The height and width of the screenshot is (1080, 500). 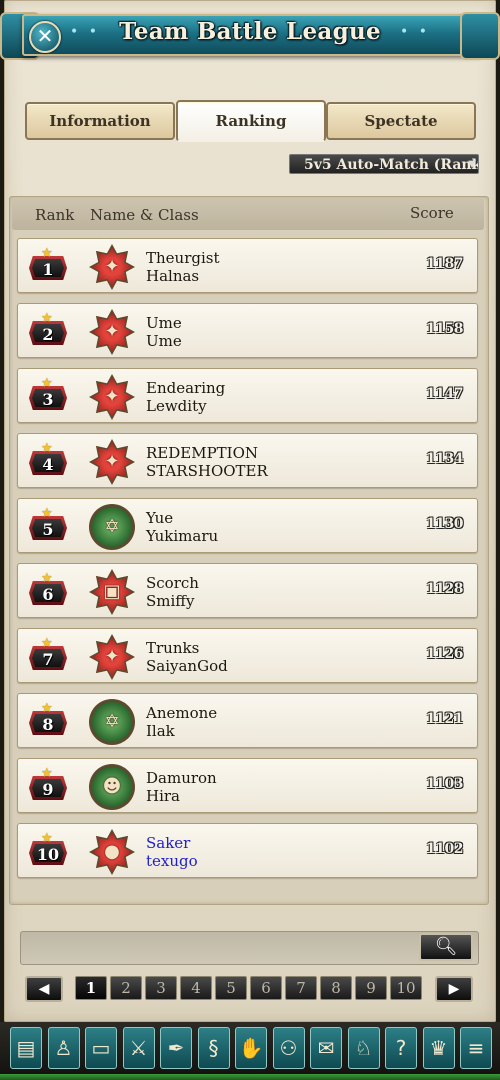 I want to click on chest-icon: ▤, so click(x=26, y=1048).